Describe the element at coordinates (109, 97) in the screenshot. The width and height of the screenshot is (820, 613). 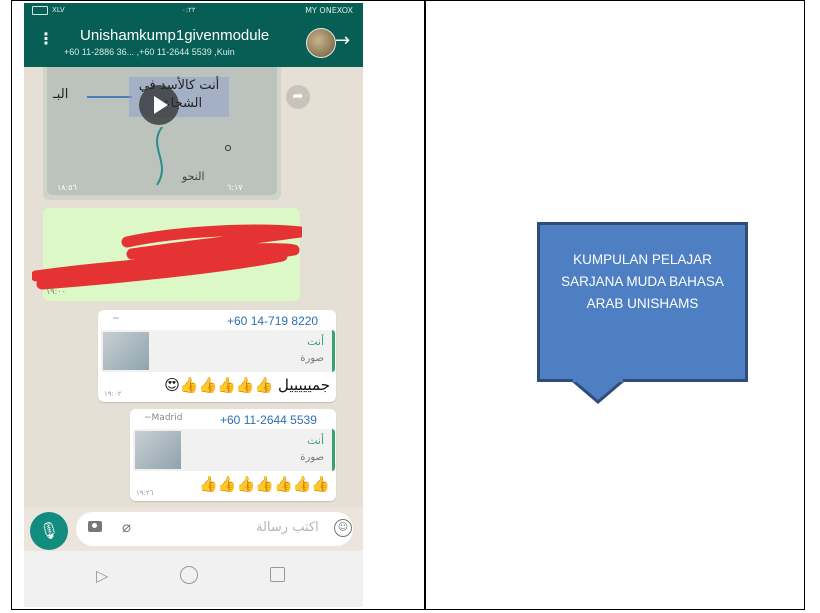
I see `diagram-line` at that location.